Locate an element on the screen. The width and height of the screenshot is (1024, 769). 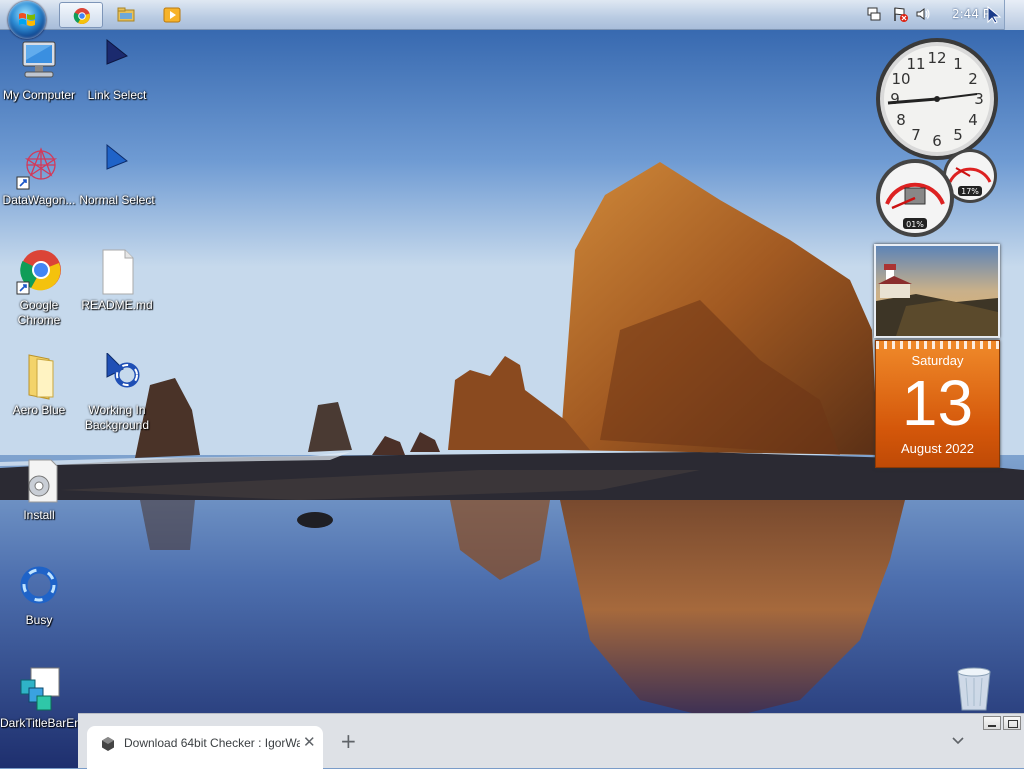
media-player-taskbar-button is located at coordinates (172, 15).